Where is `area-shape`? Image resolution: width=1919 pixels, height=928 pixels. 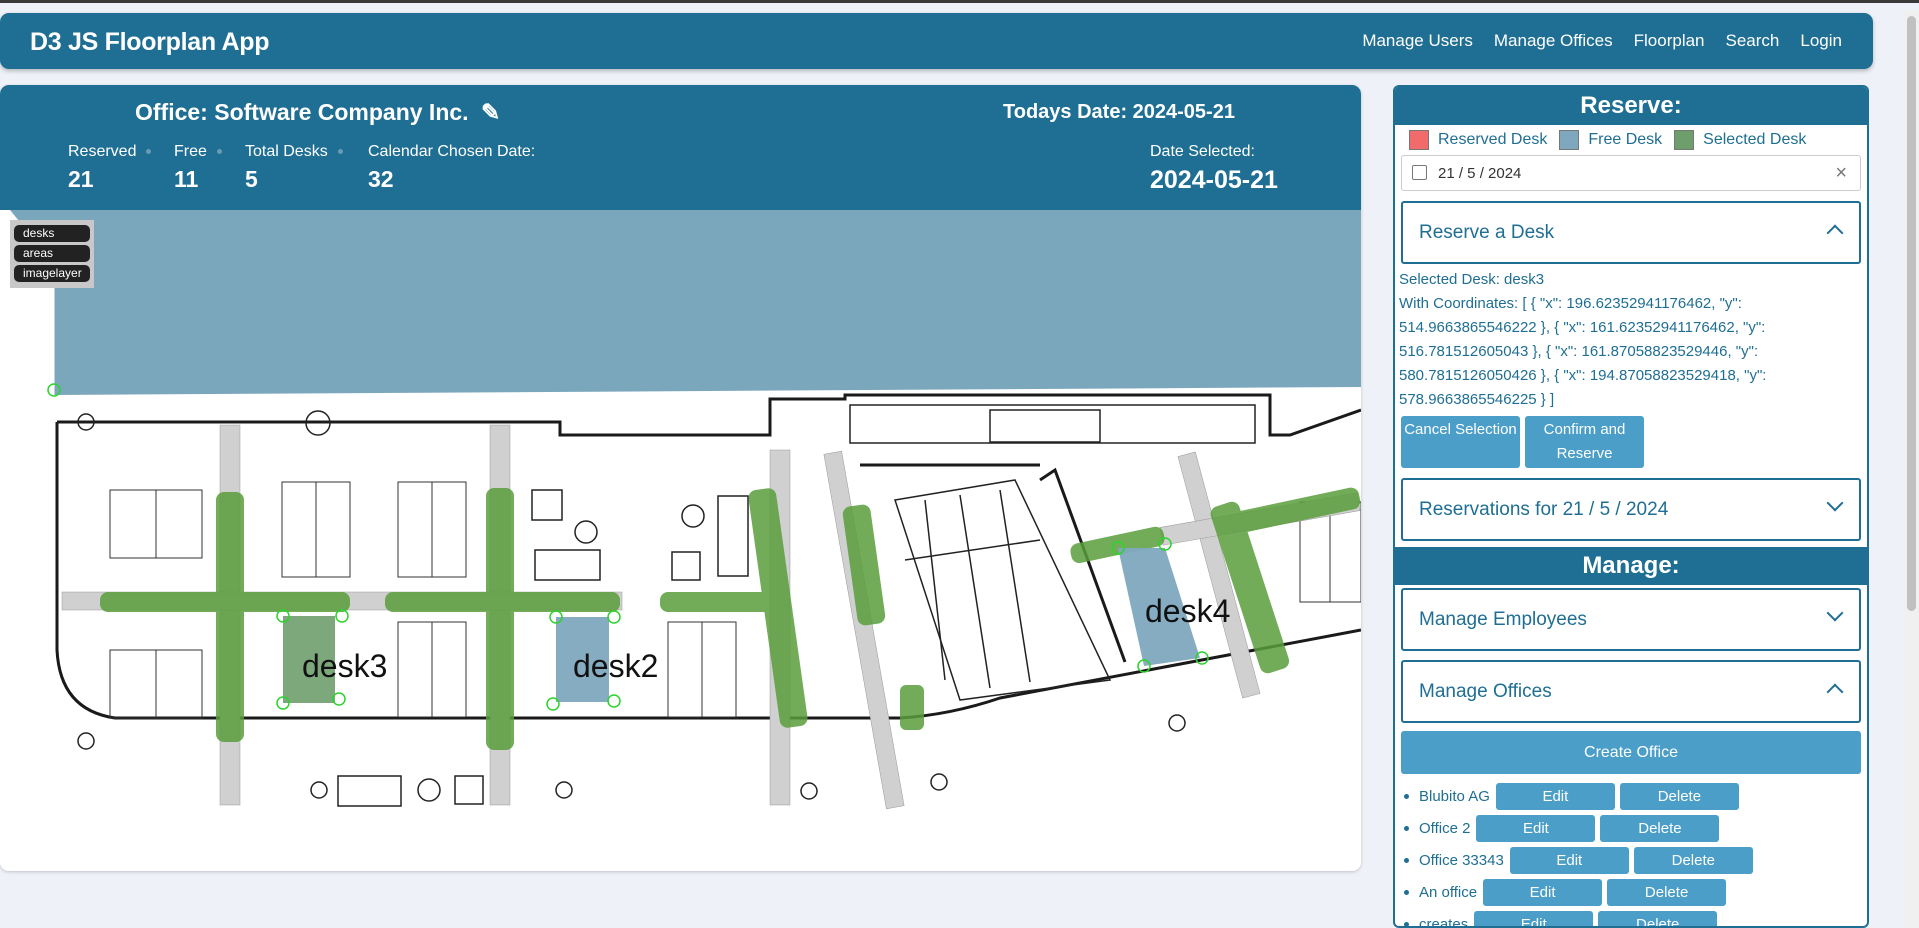
area-shape is located at coordinates (685, 302).